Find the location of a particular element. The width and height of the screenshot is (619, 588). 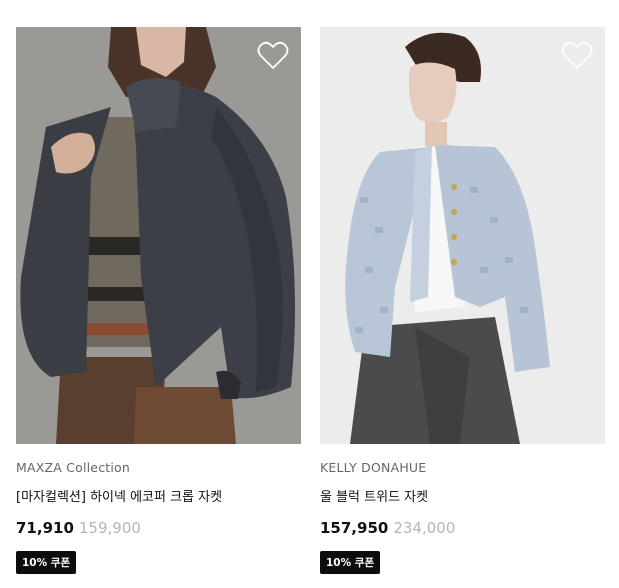

product-title: 울 블럭 트위드 자켓 is located at coordinates (462, 495).